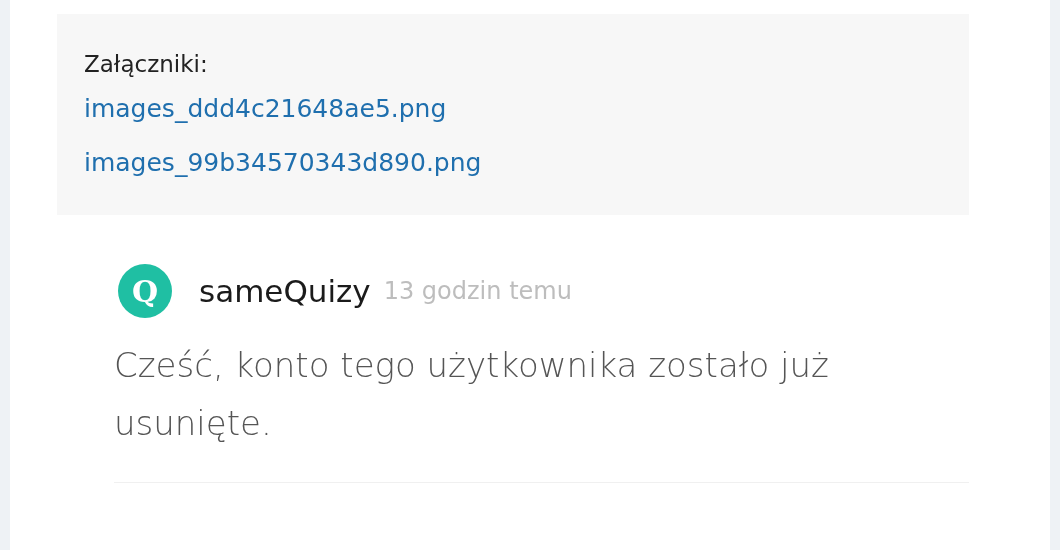 This screenshot has width=1060, height=550. What do you see at coordinates (283, 163) in the screenshot?
I see `attachment-link: images_99b34570343d890.png` at bounding box center [283, 163].